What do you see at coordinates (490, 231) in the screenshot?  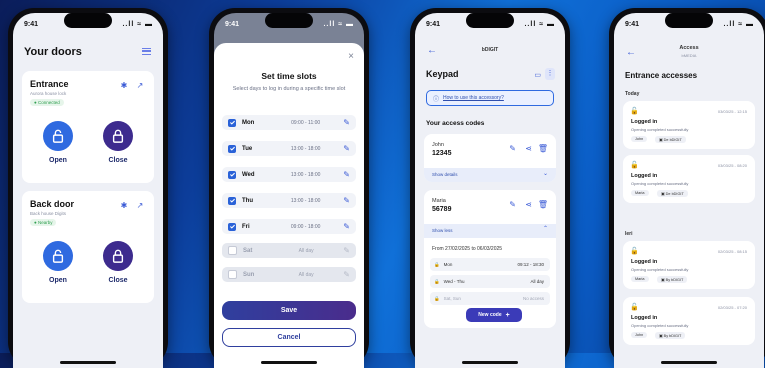 I see `show-less-link: Show less` at bounding box center [490, 231].